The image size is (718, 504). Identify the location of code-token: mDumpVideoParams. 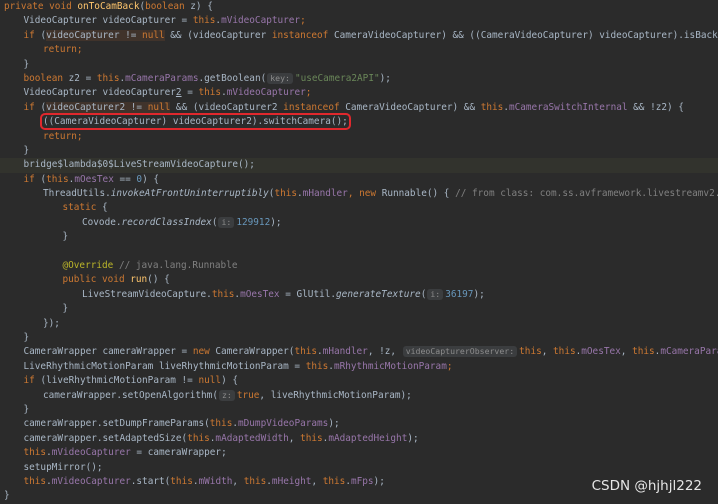
(283, 424).